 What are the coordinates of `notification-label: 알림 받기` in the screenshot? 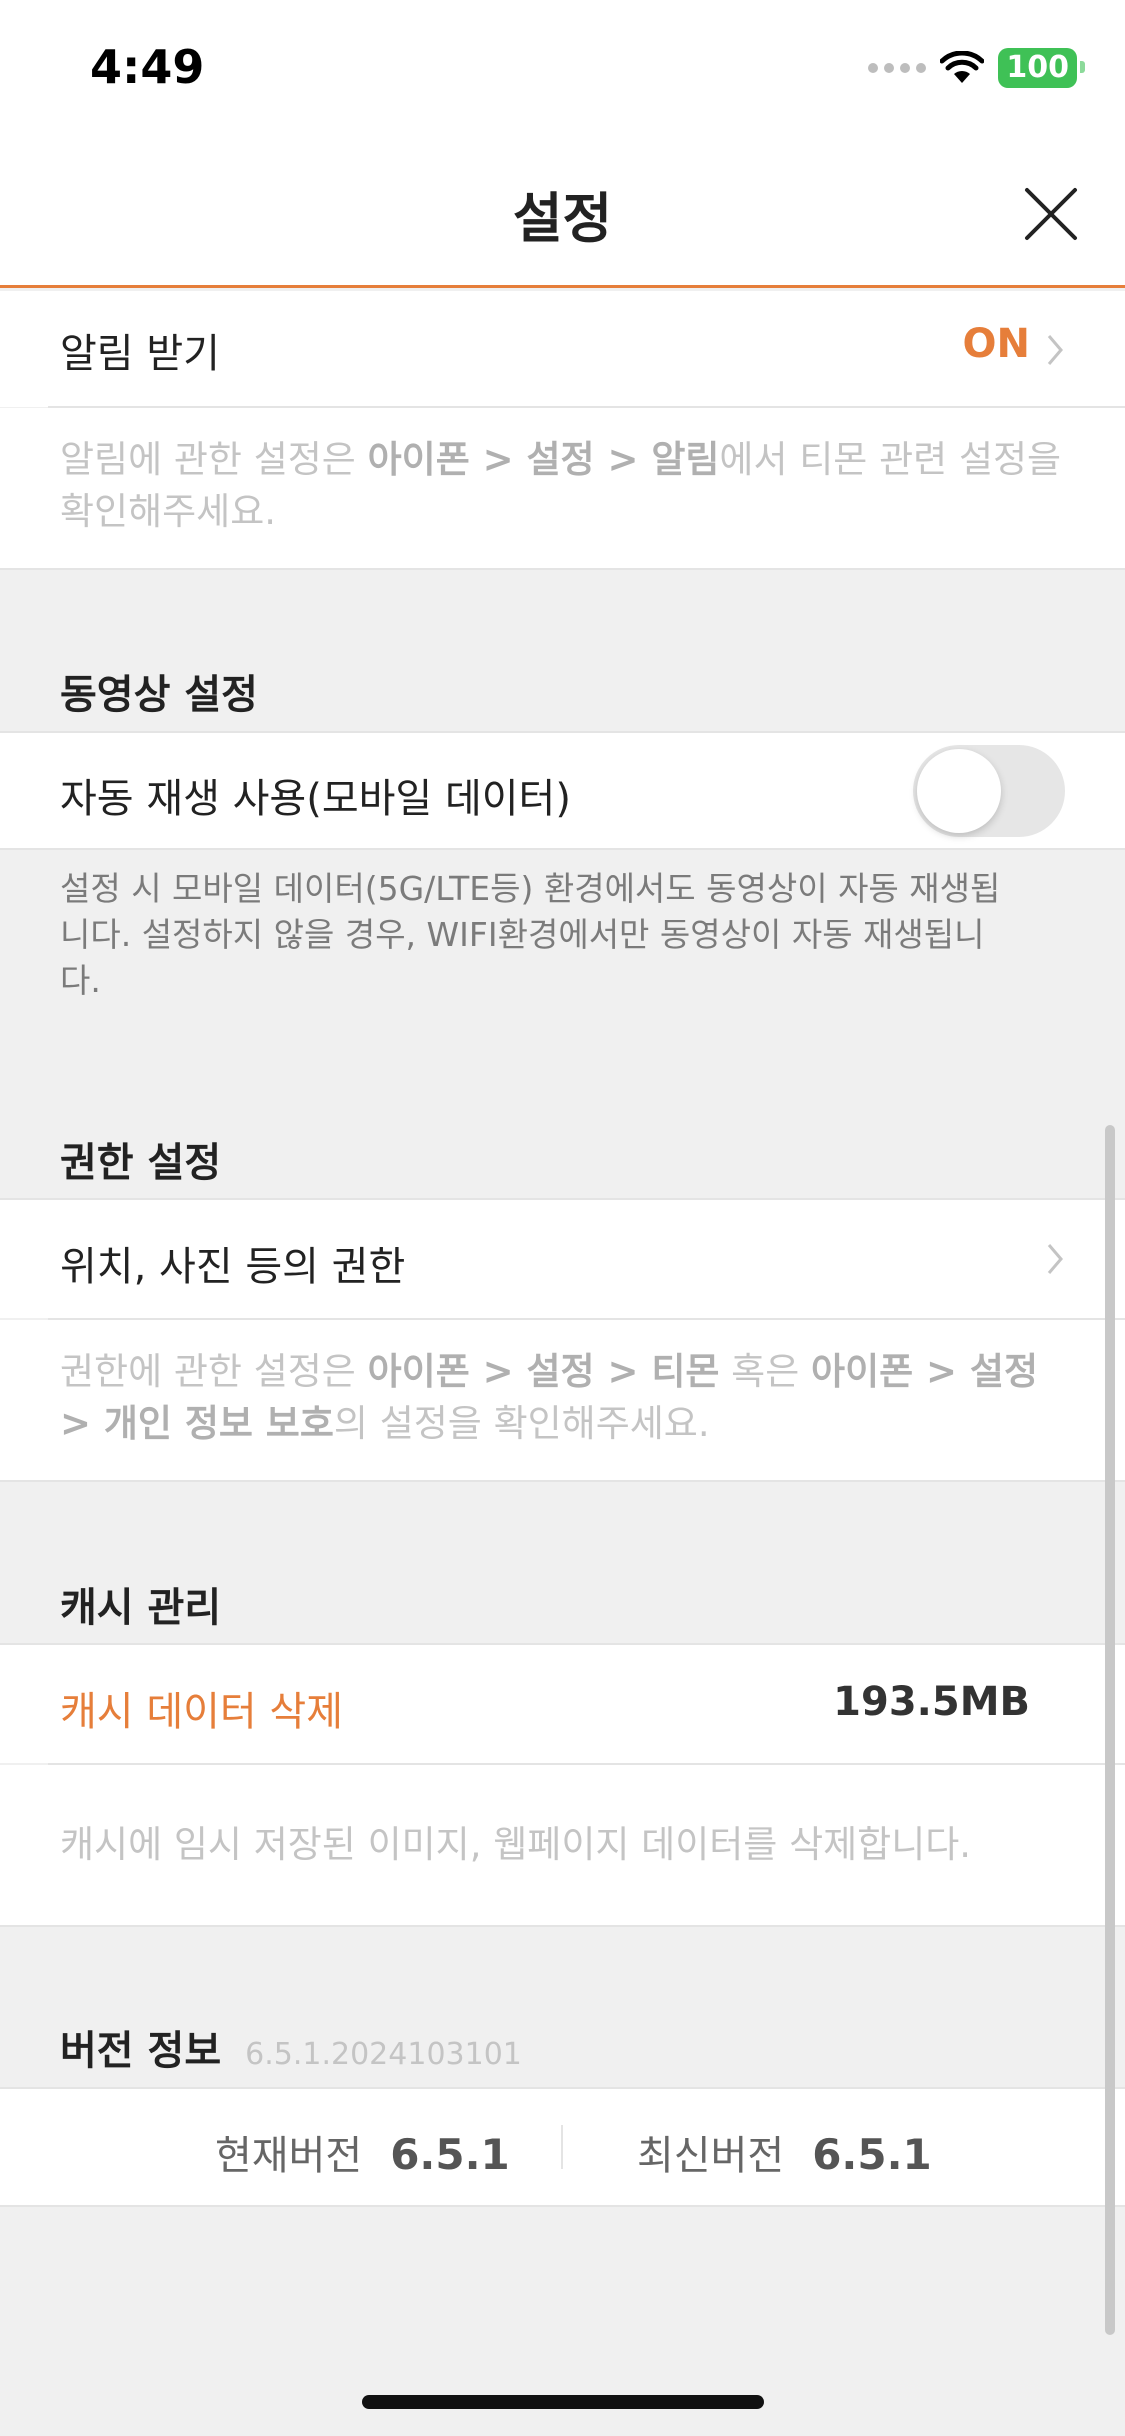 It's located at (140, 354).